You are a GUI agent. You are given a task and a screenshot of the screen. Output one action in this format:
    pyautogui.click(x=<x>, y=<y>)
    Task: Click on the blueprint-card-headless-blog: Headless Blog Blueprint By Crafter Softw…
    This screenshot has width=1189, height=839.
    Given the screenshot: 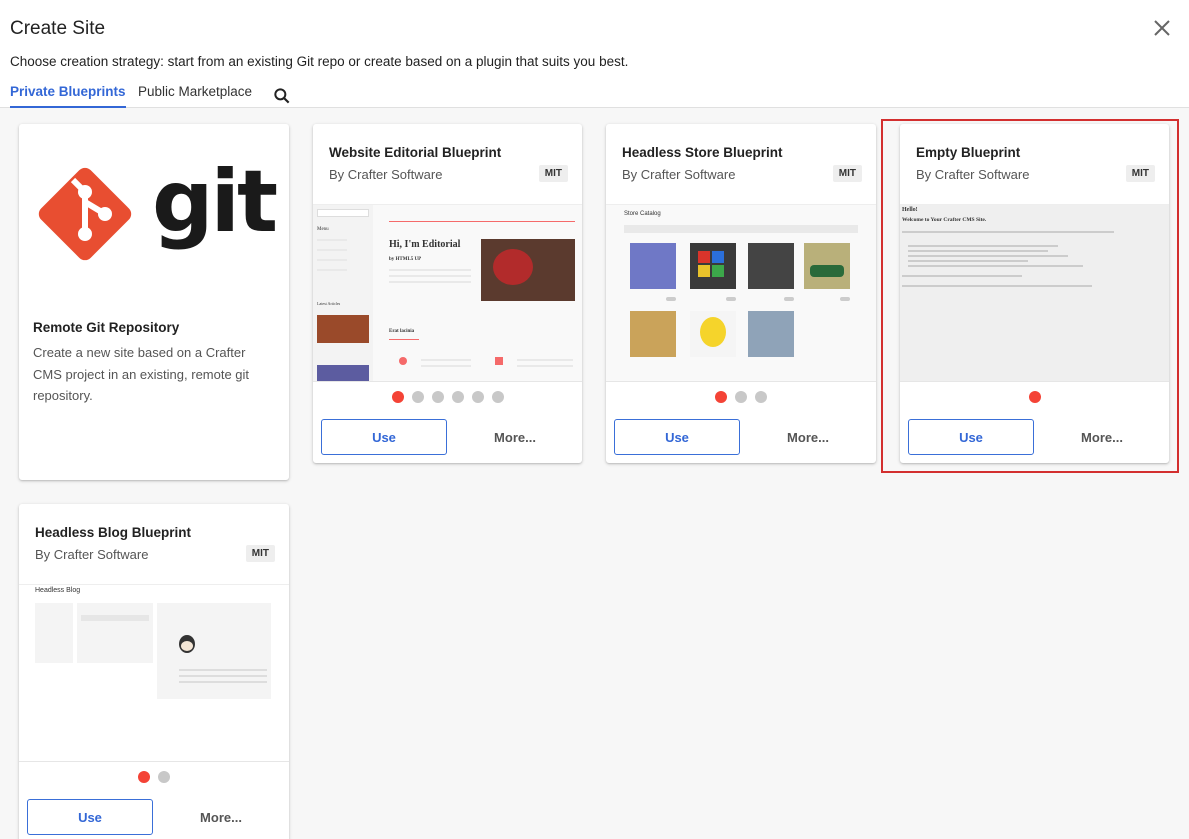 What is the action you would take?
    pyautogui.click(x=154, y=671)
    